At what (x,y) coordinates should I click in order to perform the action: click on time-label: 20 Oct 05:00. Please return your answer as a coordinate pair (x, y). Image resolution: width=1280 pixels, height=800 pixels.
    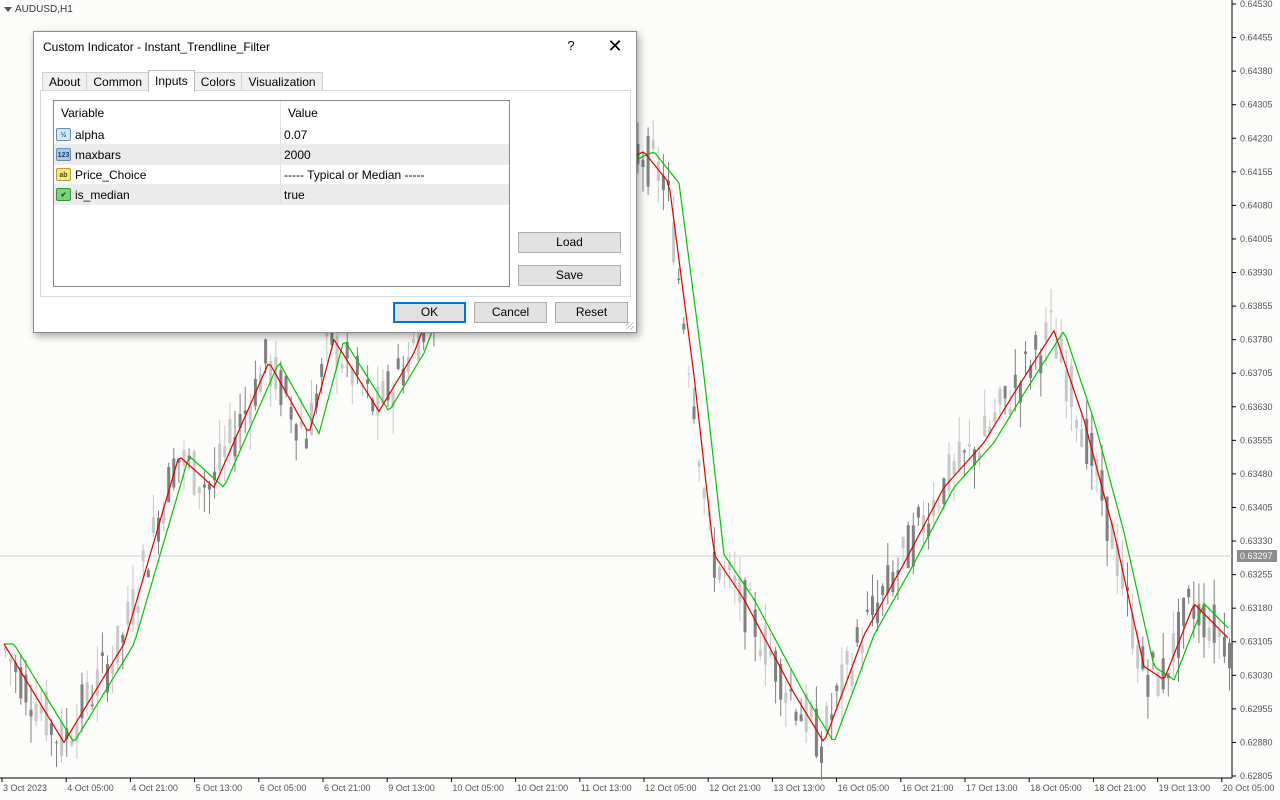
    Looking at the image, I should click on (1249, 788).